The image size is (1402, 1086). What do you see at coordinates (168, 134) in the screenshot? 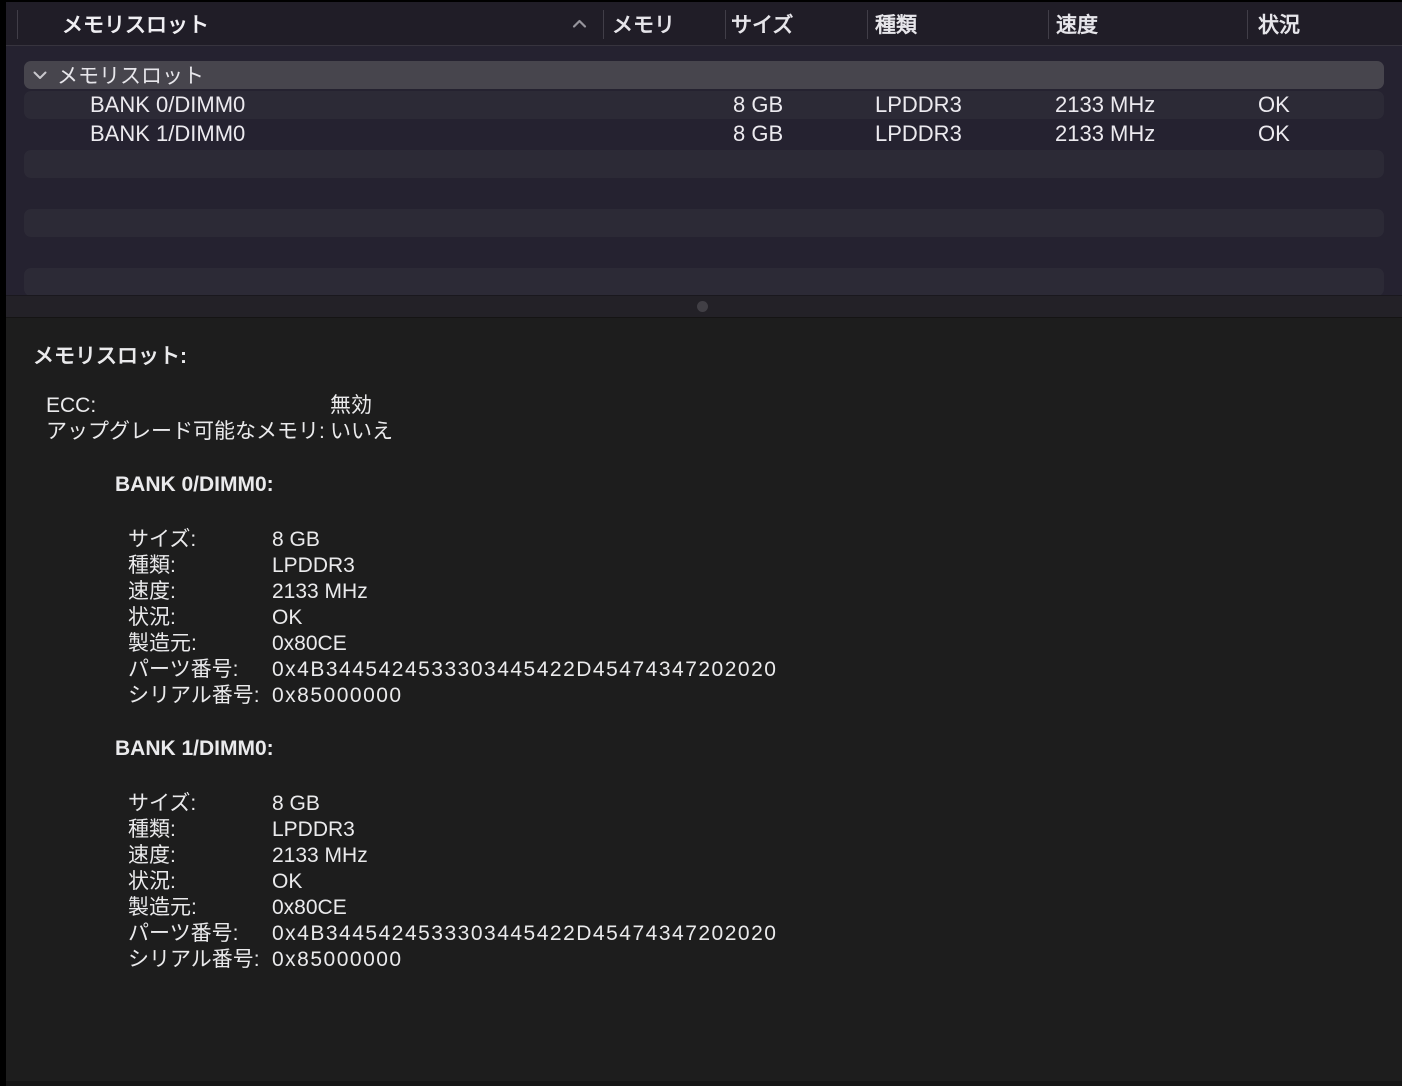
I see `cell-slot: BANK 1/DIMM0` at bounding box center [168, 134].